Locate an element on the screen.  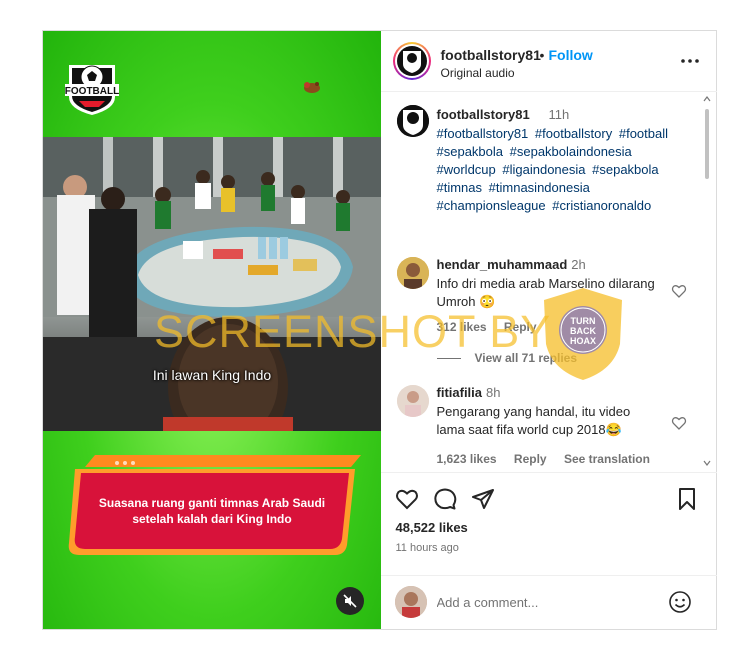
mute-button is located at coordinates (350, 601).